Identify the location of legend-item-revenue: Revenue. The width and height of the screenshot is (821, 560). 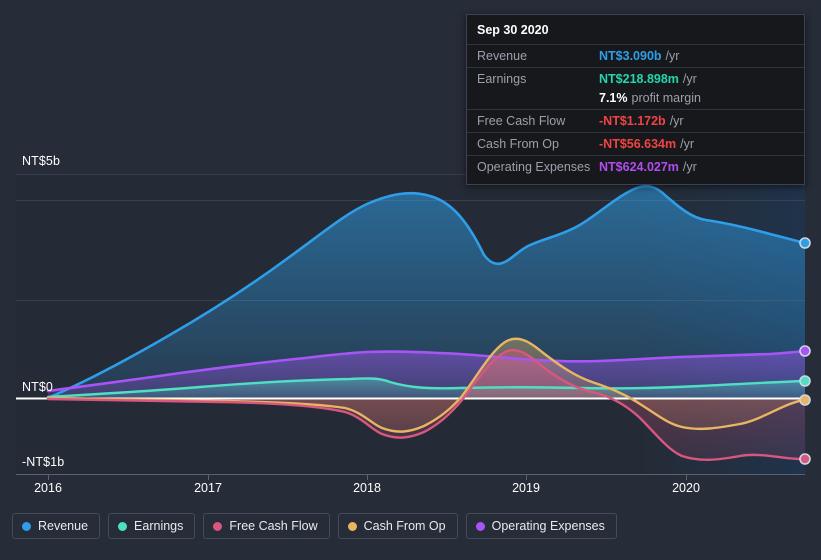
(56, 526).